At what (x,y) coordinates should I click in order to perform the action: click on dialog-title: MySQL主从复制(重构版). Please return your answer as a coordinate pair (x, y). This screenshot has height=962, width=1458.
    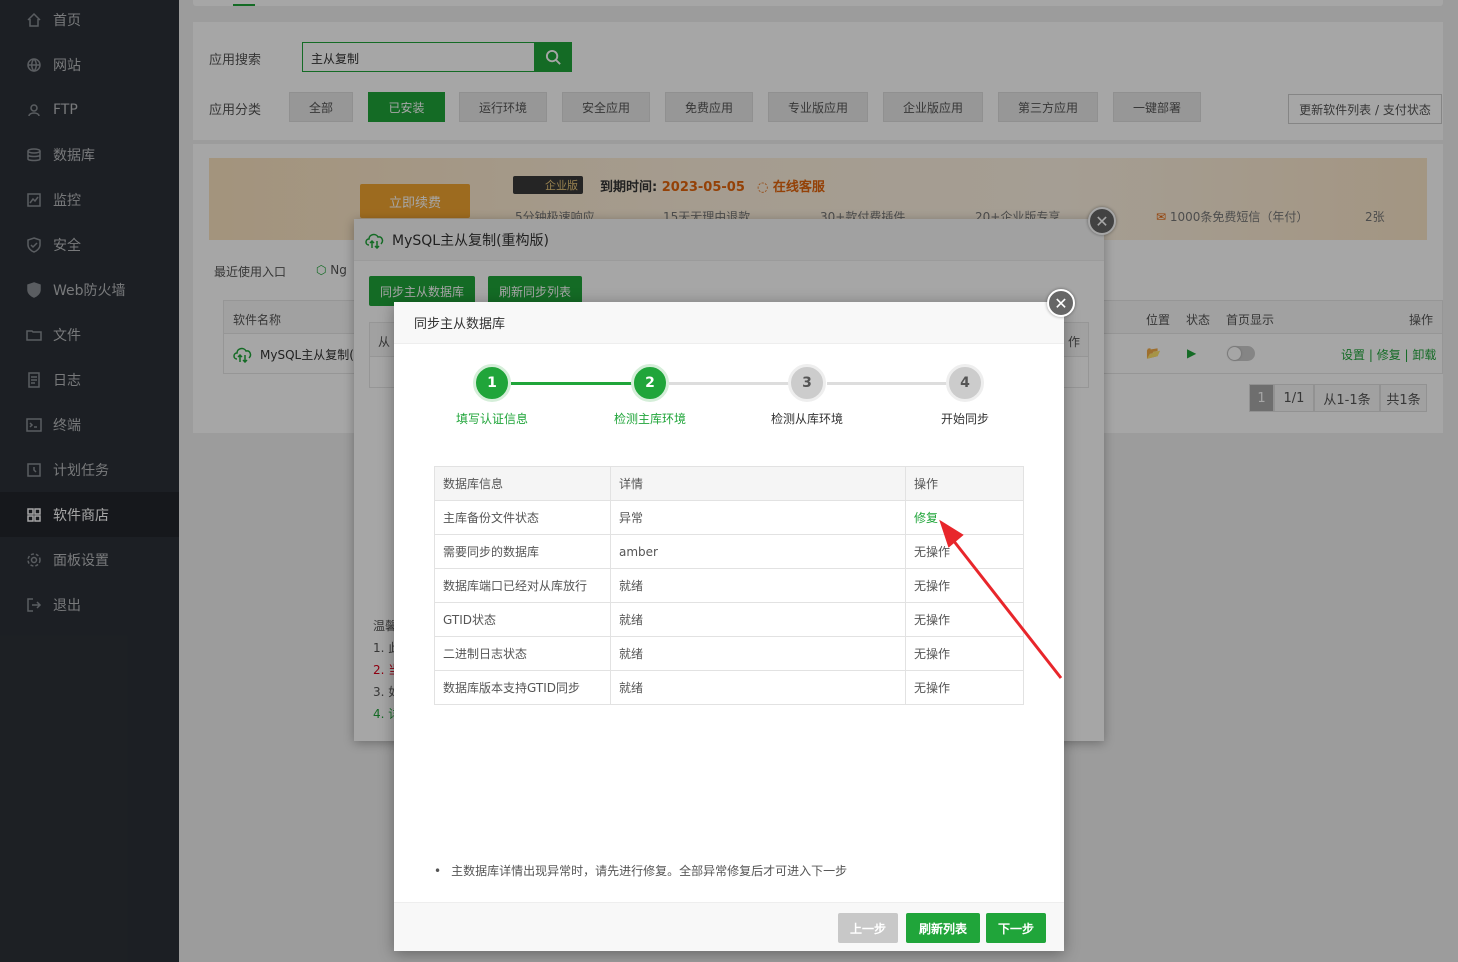
    Looking at the image, I should click on (470, 240).